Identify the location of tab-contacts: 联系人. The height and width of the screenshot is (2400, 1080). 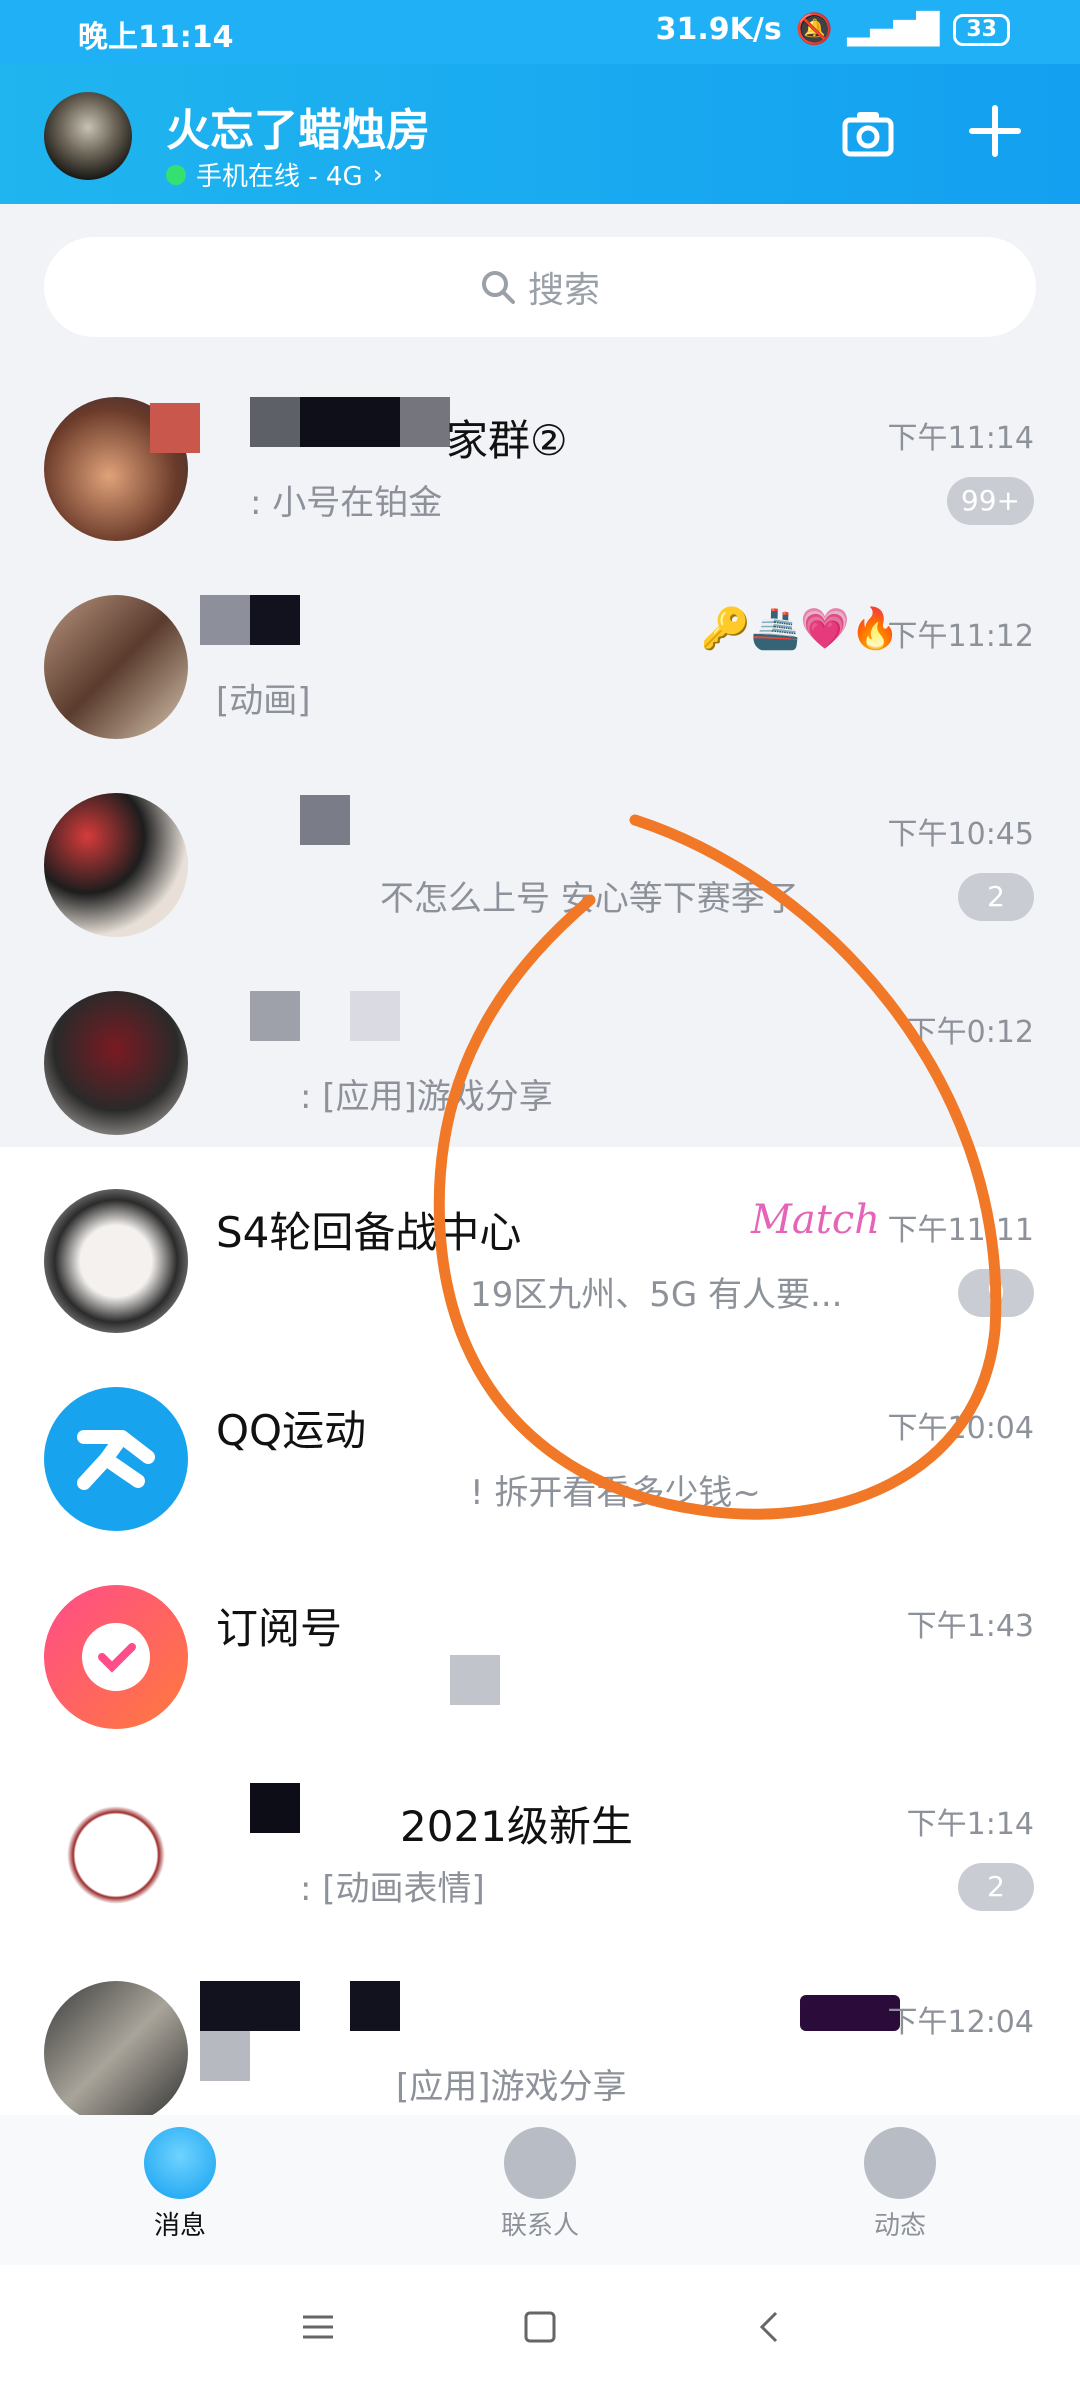
(540, 2184).